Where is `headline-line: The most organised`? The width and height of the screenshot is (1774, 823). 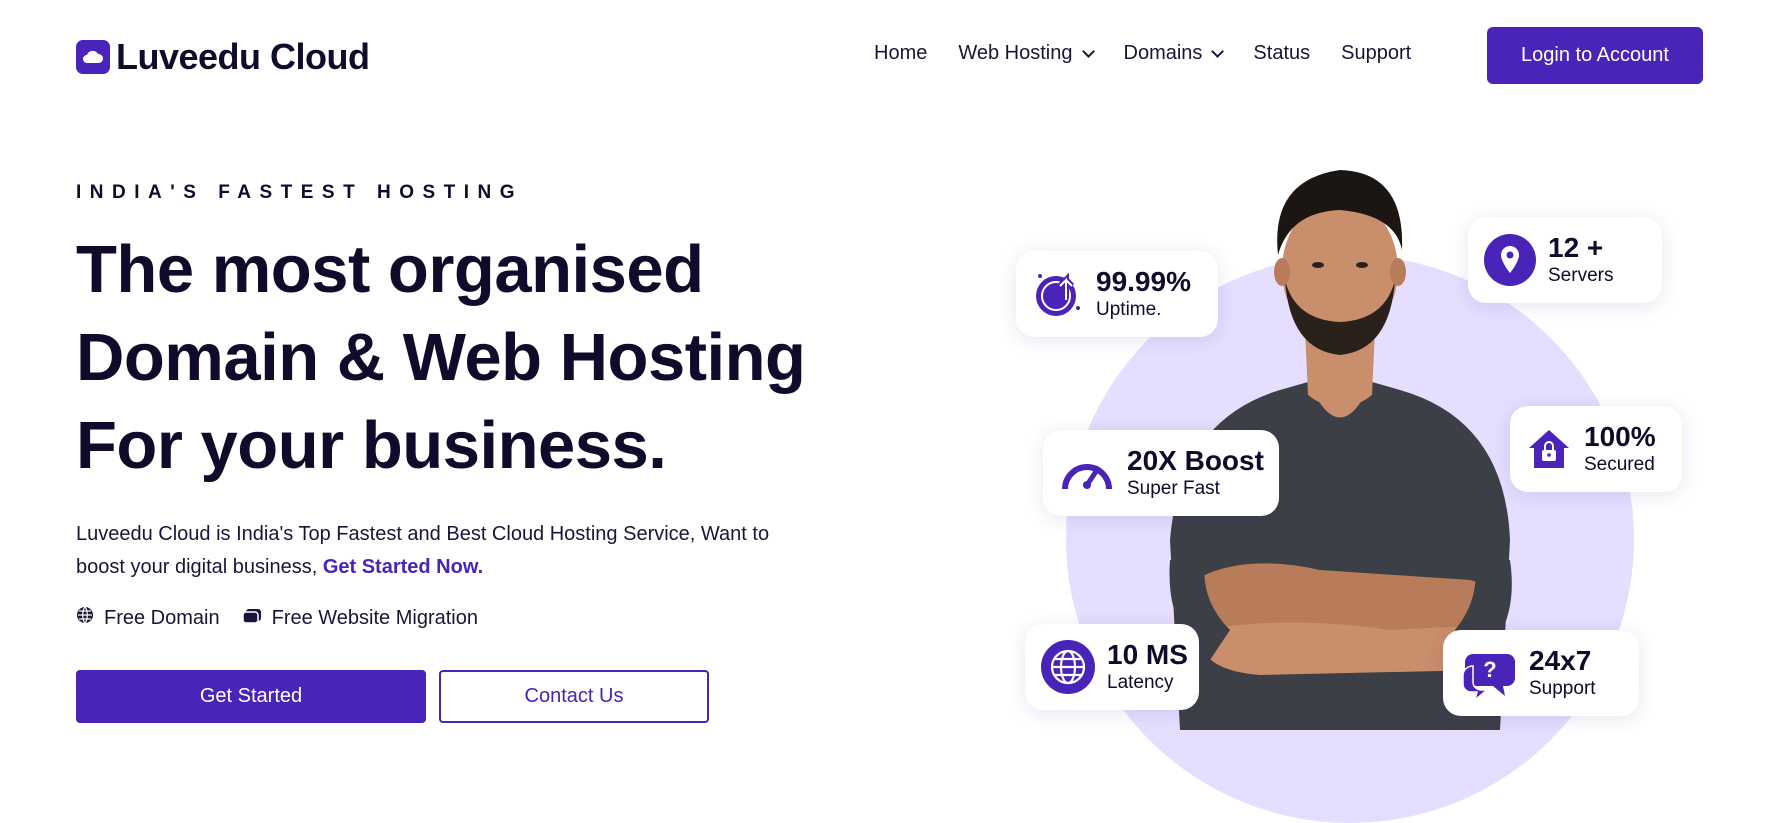 headline-line: The most organised is located at coordinates (390, 269).